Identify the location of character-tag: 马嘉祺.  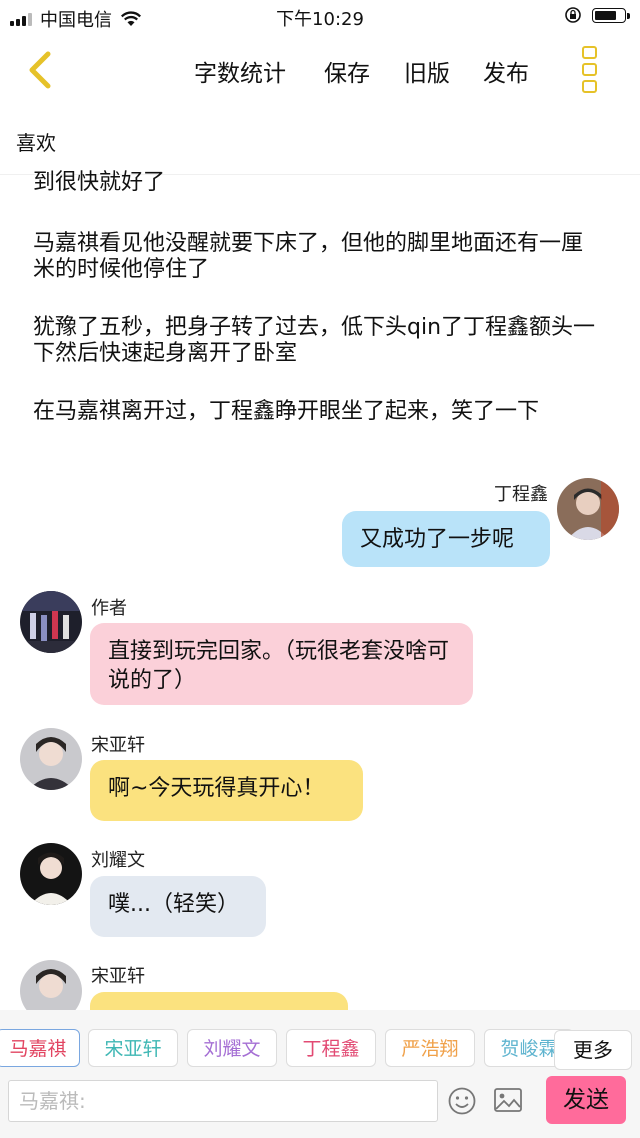
(40, 1048).